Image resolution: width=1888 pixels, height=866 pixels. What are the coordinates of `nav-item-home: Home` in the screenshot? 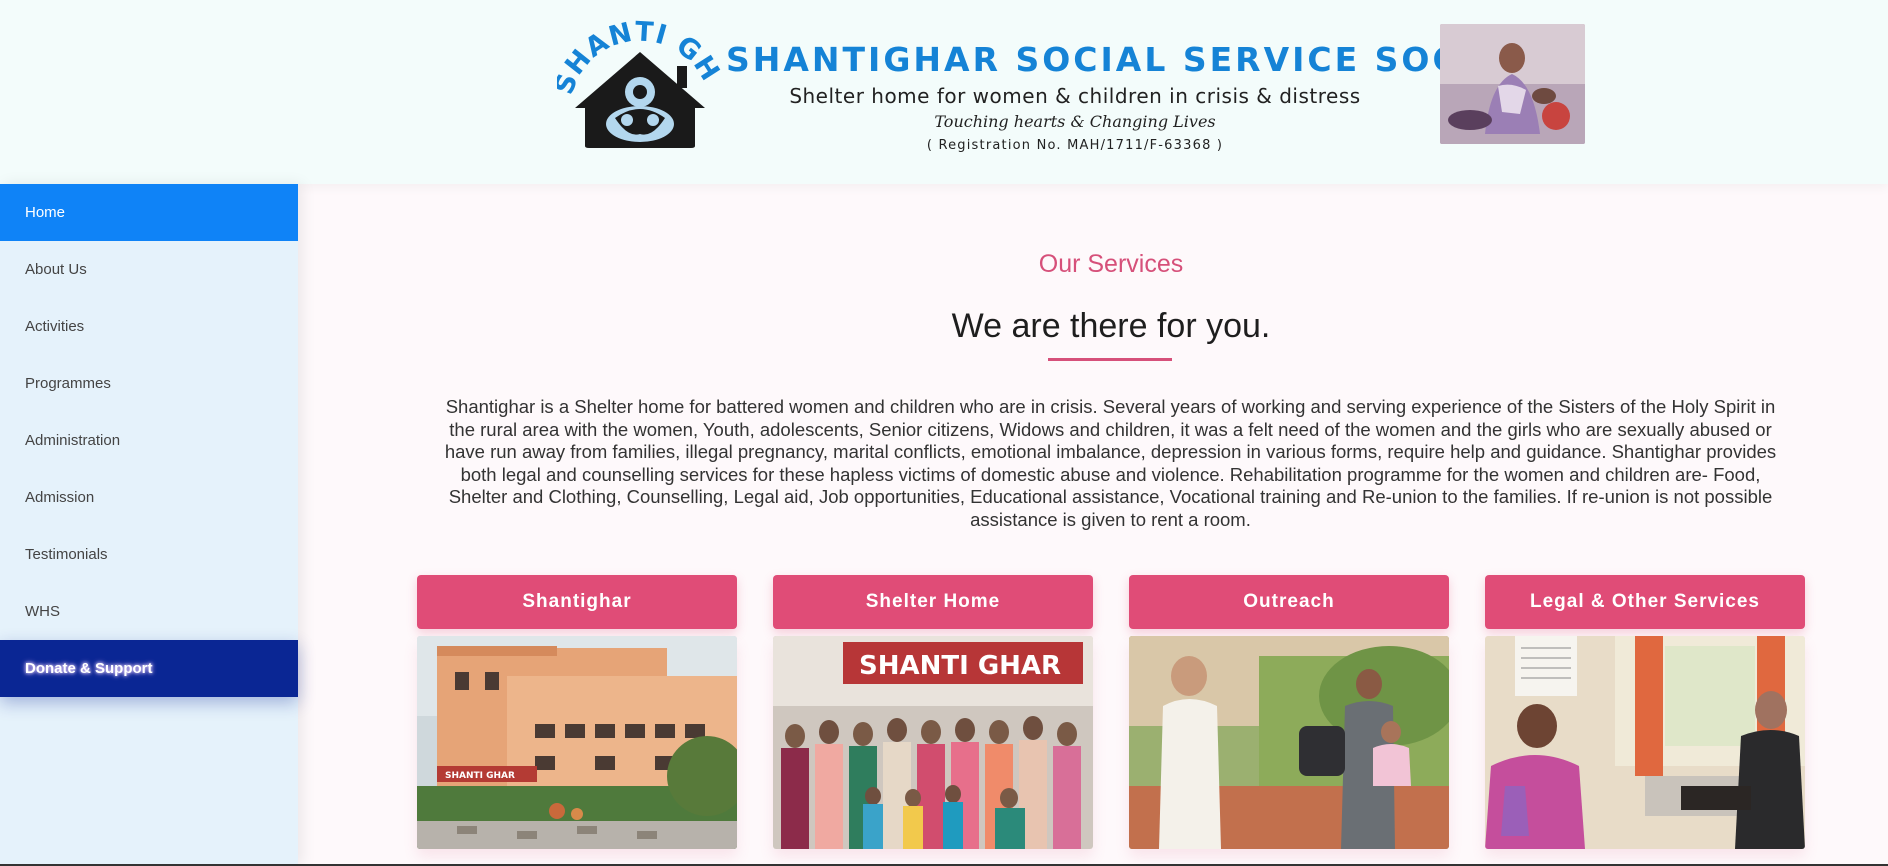 It's located at (149, 212).